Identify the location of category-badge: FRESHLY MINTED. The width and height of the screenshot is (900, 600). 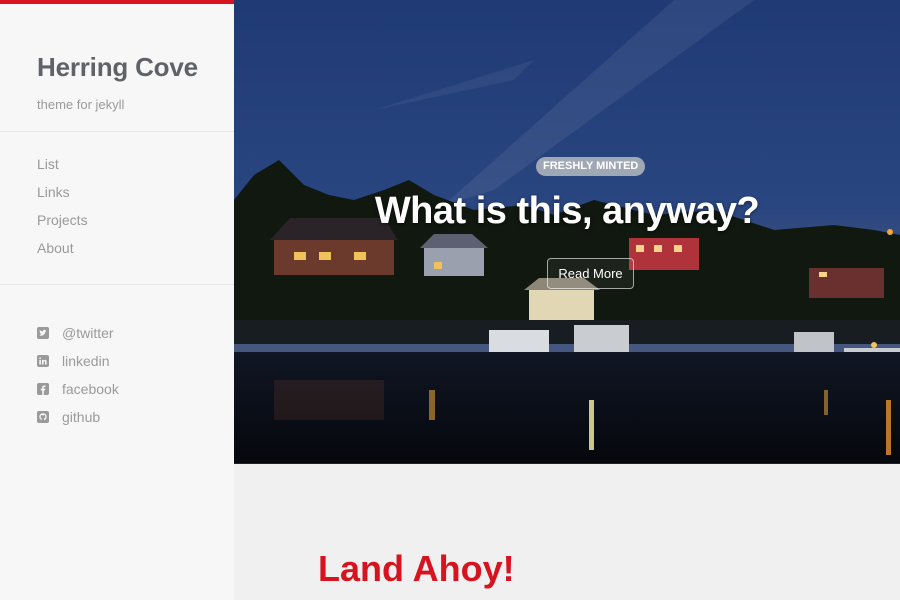
(591, 166).